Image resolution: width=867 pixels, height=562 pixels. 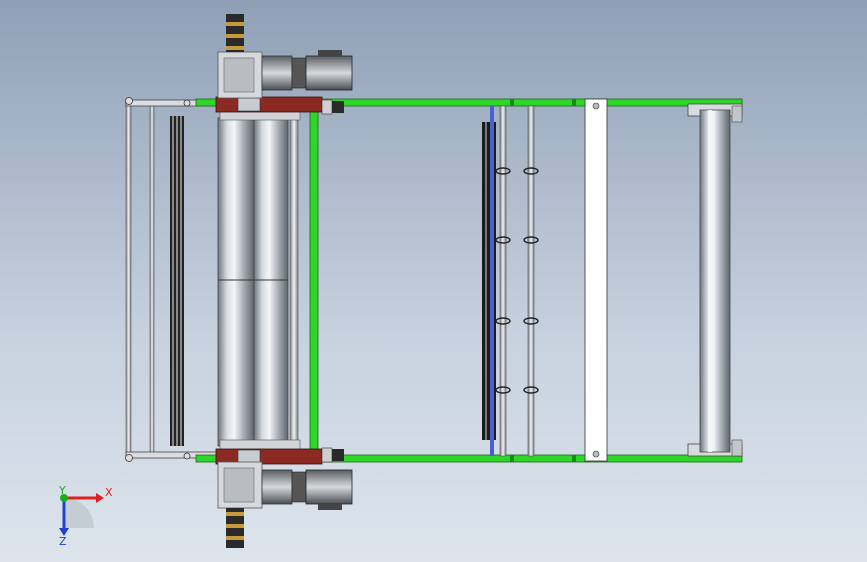 What do you see at coordinates (332, 281) in the screenshot?
I see `adjust-knobs` at bounding box center [332, 281].